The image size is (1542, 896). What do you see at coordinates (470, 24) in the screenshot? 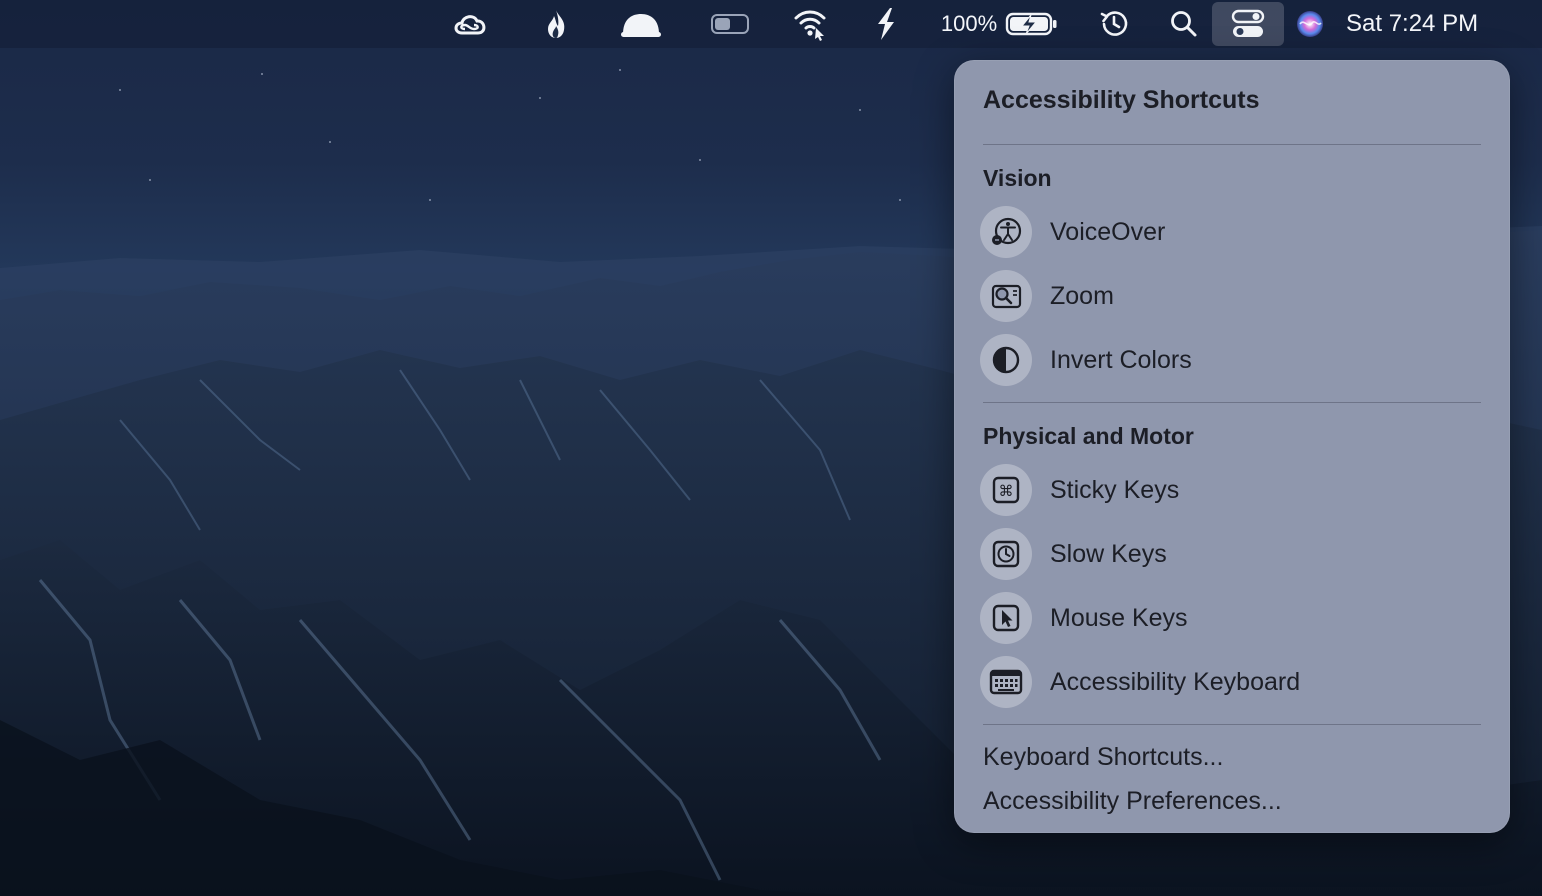
I see `creative-cloud-icon` at bounding box center [470, 24].